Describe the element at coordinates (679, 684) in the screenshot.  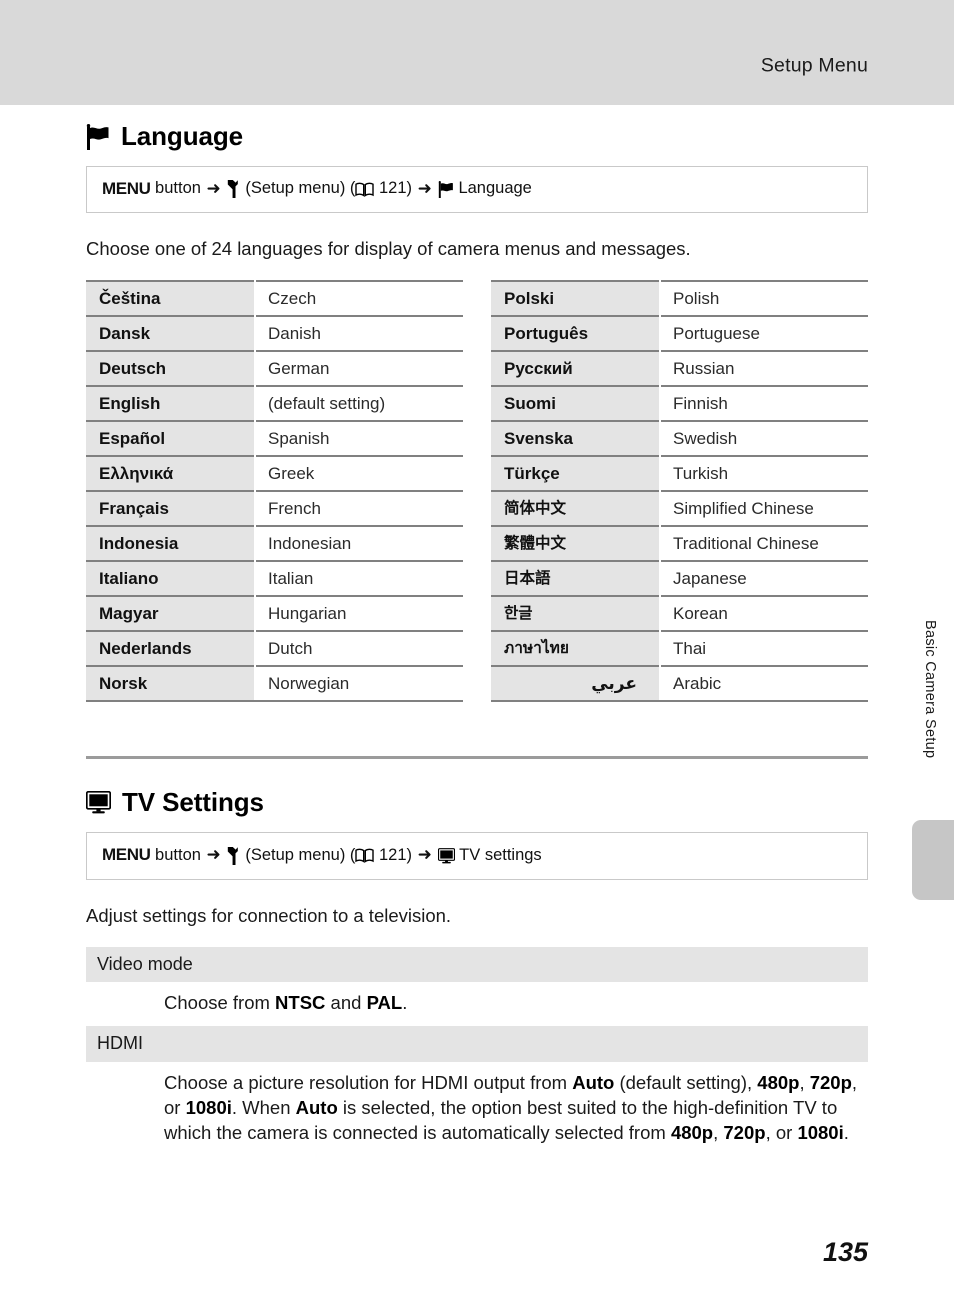
I see `table-row: عربي Arabic` at that location.